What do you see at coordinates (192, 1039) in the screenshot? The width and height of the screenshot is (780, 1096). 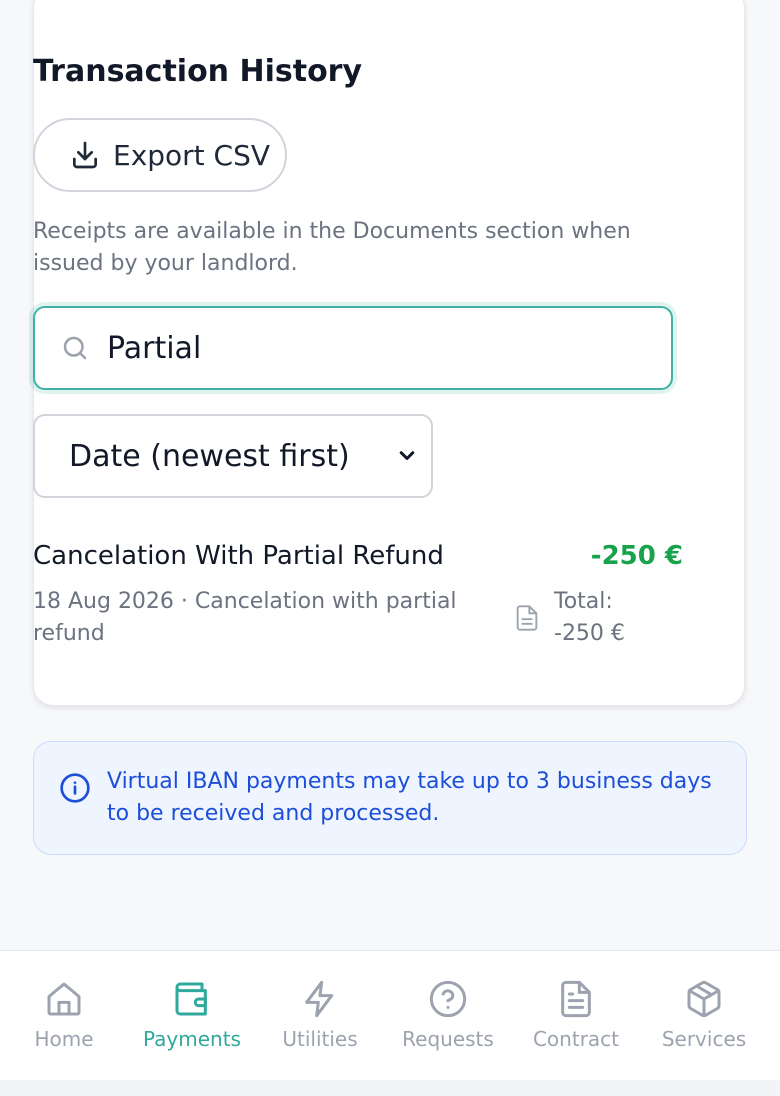 I see `nav-label-payments: Payments` at bounding box center [192, 1039].